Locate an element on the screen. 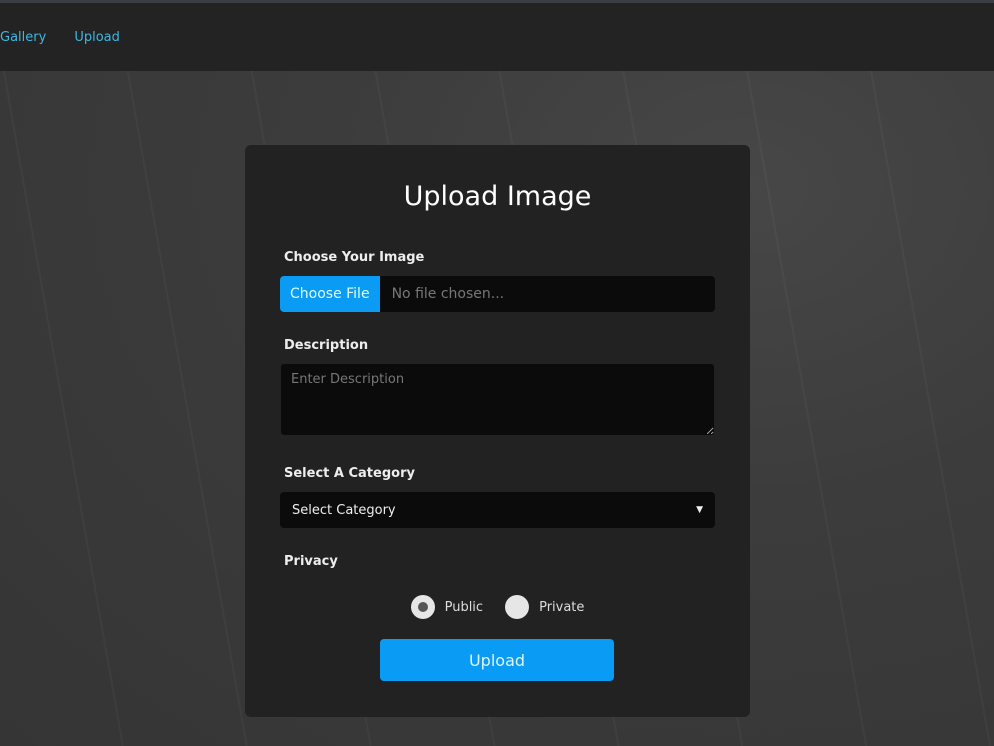  page-title: Upload Image is located at coordinates (497, 196).